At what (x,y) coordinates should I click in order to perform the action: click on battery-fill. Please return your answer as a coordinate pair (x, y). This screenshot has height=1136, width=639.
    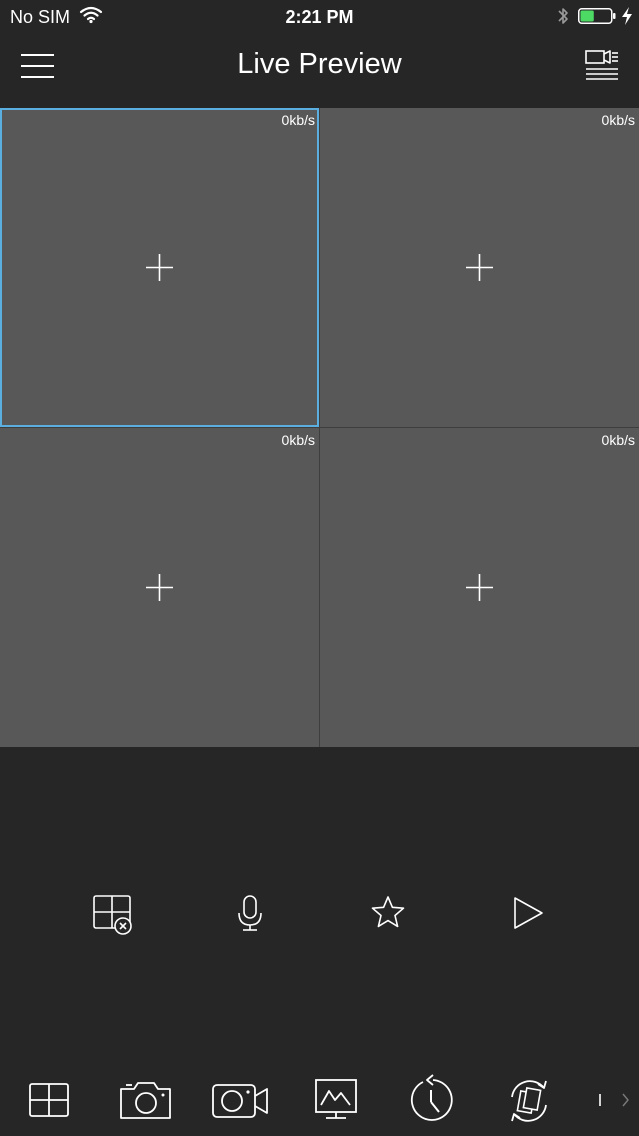
    Looking at the image, I should click on (587, 16).